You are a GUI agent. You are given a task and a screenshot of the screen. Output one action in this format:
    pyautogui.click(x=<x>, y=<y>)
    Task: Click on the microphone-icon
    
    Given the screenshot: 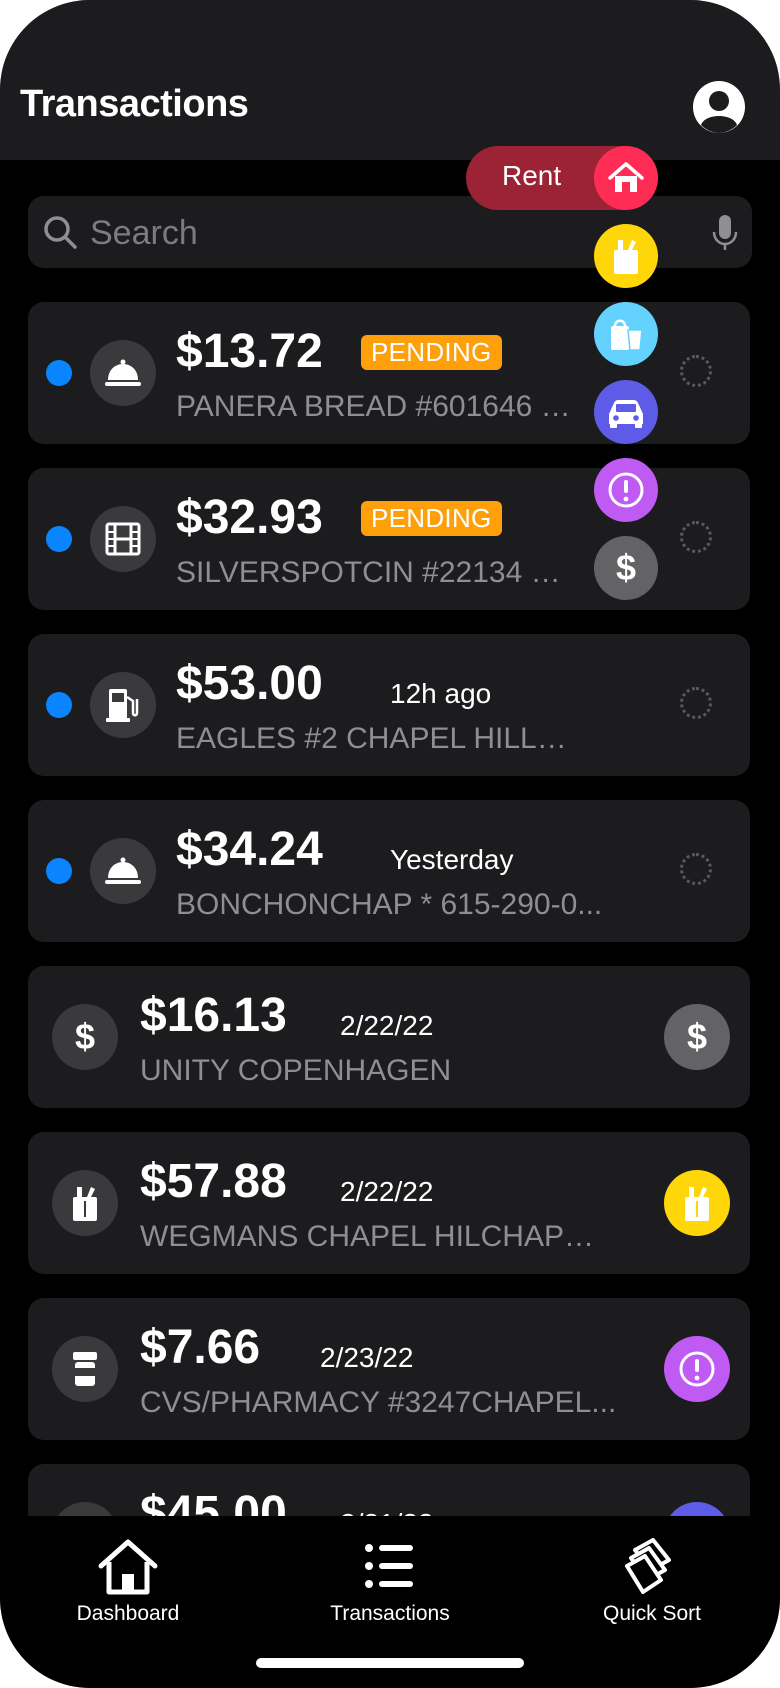 What is the action you would take?
    pyautogui.click(x=725, y=233)
    